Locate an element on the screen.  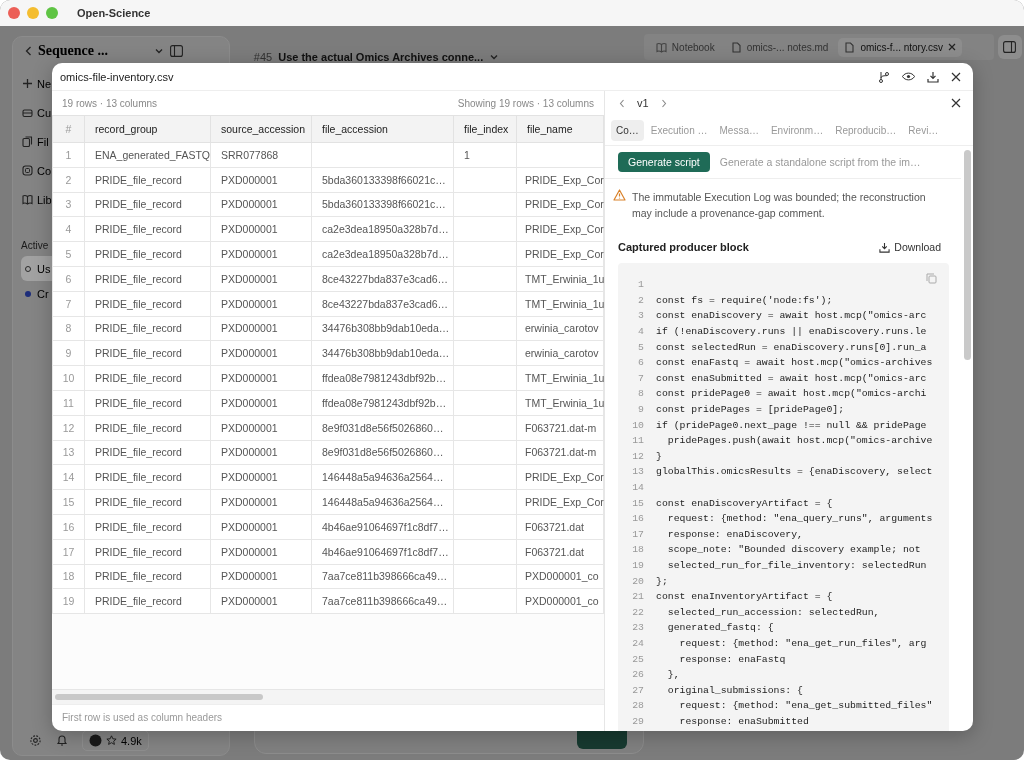
footer-note: First row is used as column headers is located at coordinates (328, 717).